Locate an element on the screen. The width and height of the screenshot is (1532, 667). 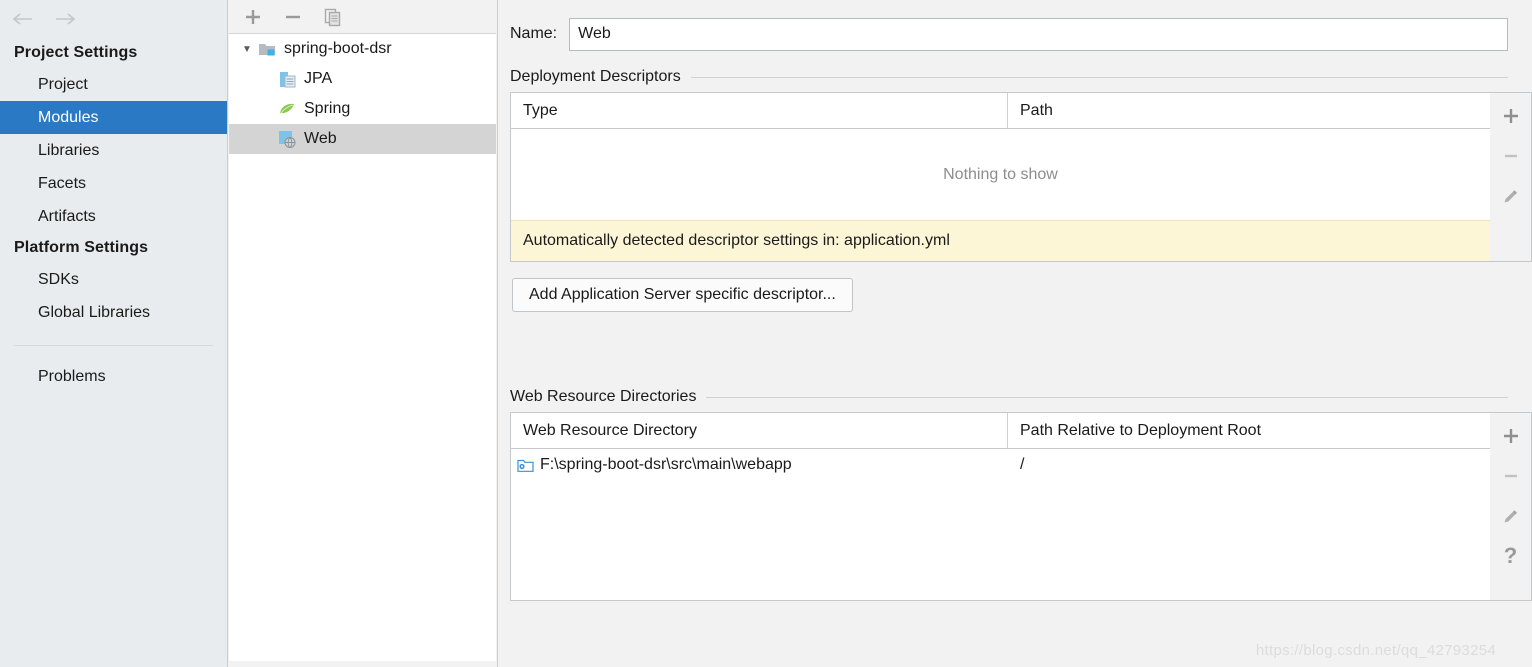
module-name-row: Name: is located at coordinates (1015, 27).